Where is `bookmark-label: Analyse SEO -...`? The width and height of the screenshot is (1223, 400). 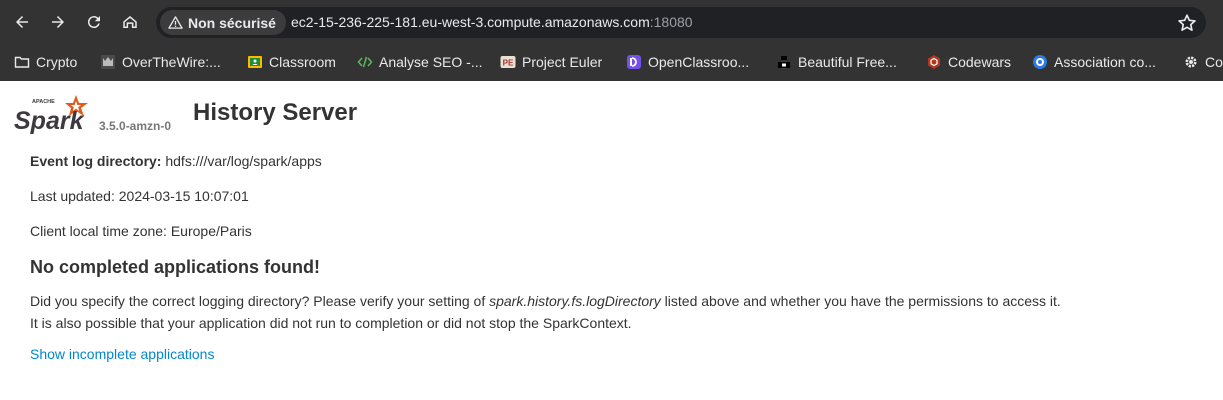
bookmark-label: Analyse SEO -... is located at coordinates (431, 62).